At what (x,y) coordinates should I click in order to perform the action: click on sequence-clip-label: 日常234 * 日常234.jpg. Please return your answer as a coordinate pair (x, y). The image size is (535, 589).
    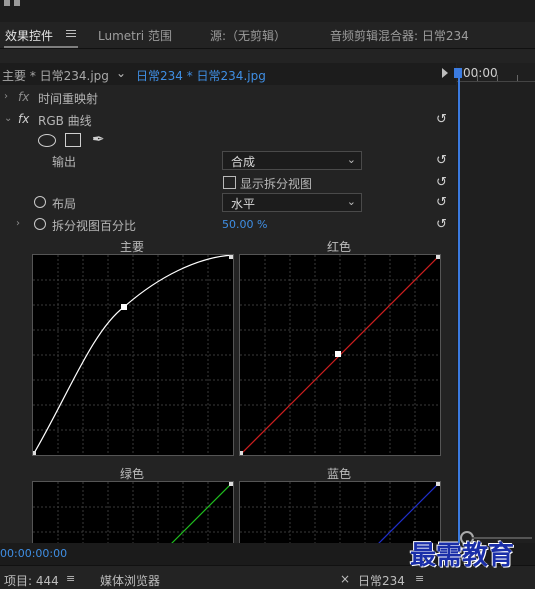
    Looking at the image, I should click on (201, 75).